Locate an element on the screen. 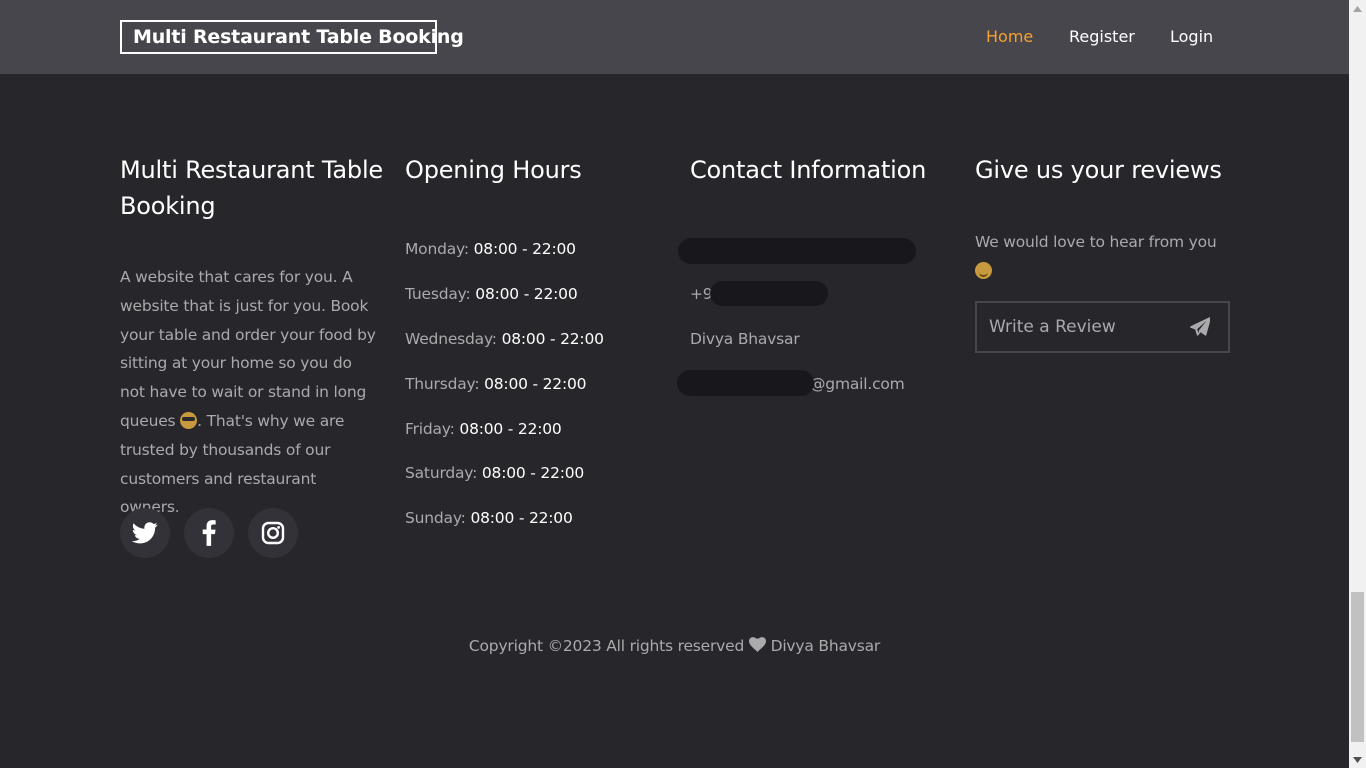  hours-row-monday: Monday: 08:00 - 22:00 is located at coordinates (490, 249).